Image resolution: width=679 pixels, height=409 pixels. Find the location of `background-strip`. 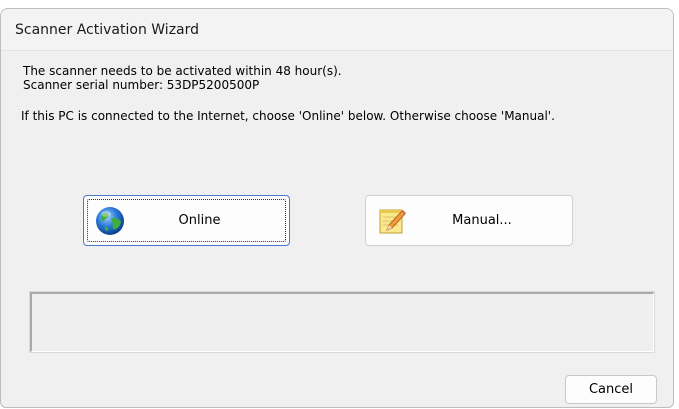

background-strip is located at coordinates (339, 4).